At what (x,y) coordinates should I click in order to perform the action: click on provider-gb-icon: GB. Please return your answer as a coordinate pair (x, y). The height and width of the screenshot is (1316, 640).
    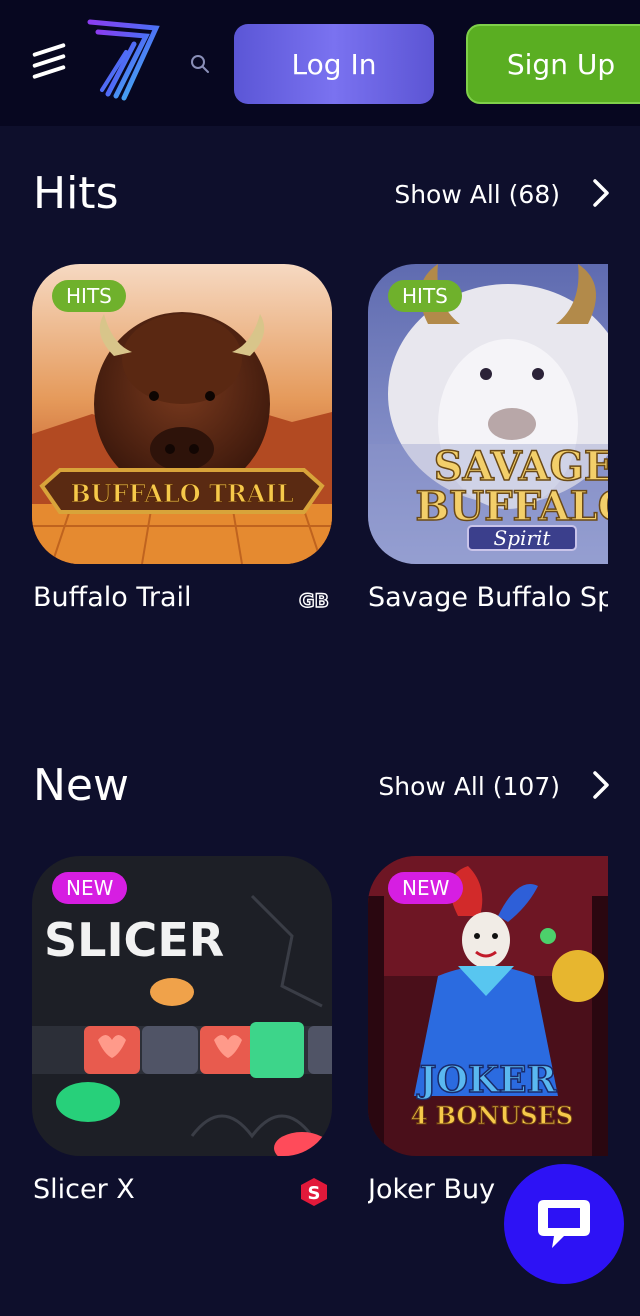
    Looking at the image, I should click on (313, 600).